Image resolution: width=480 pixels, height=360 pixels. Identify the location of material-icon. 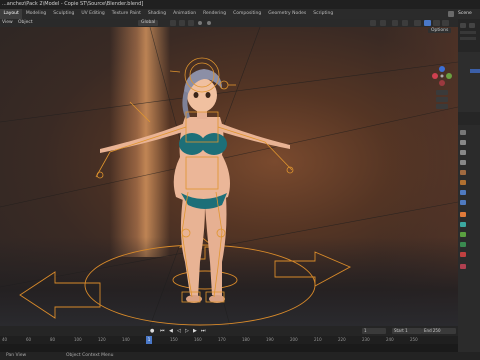
(463, 254).